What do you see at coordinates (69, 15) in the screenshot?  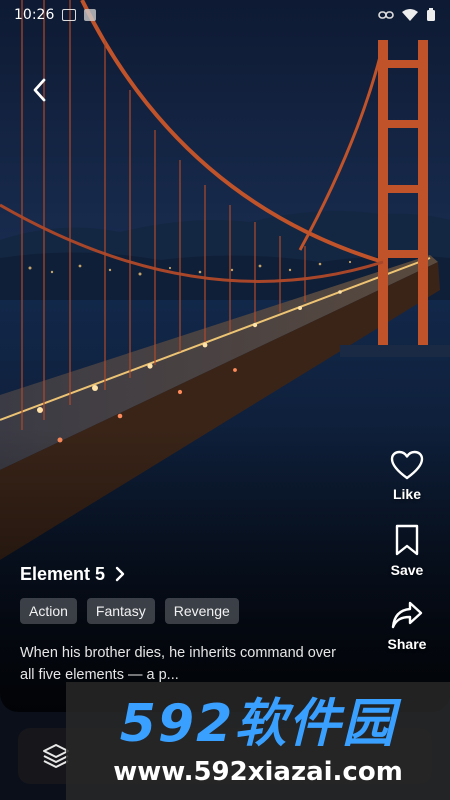 I see `notification-icon` at bounding box center [69, 15].